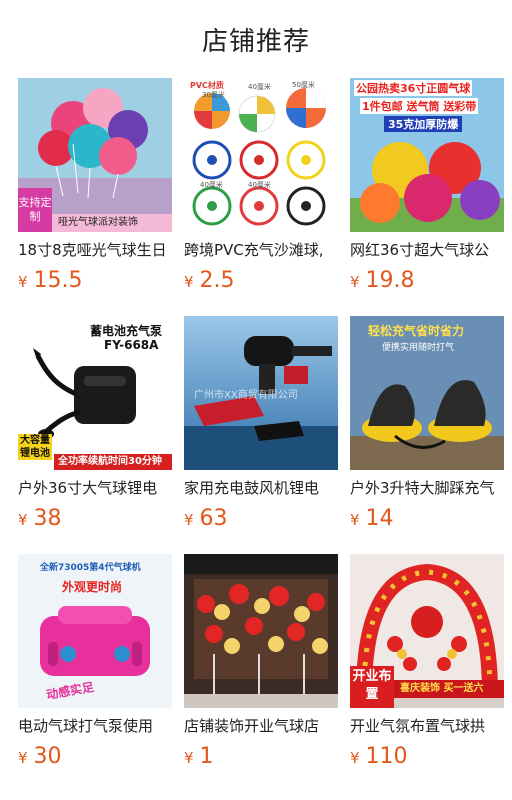  I want to click on product-card: 开业布置 喜庆装饰 买一送六 开业气氛布置气球拱 ¥ 110, so click(427, 673).